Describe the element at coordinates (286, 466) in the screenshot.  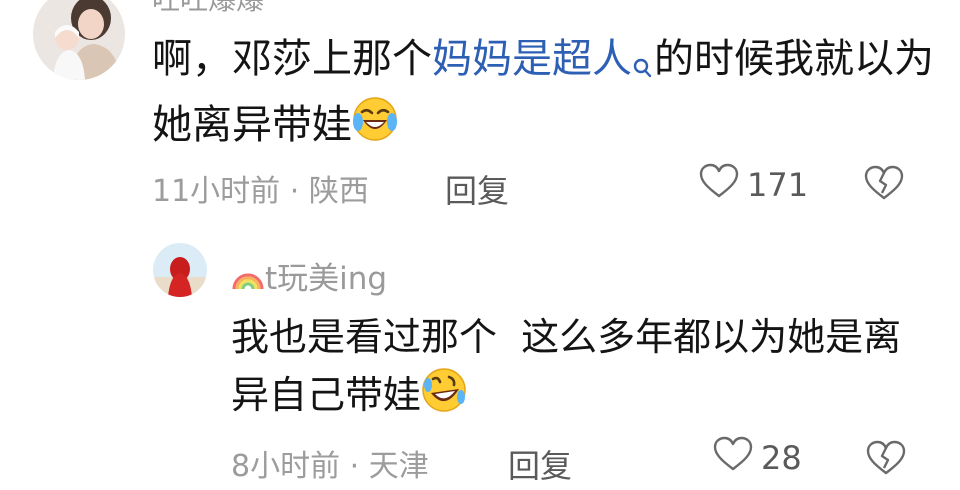
I see `timestamp: 8小时前` at that location.